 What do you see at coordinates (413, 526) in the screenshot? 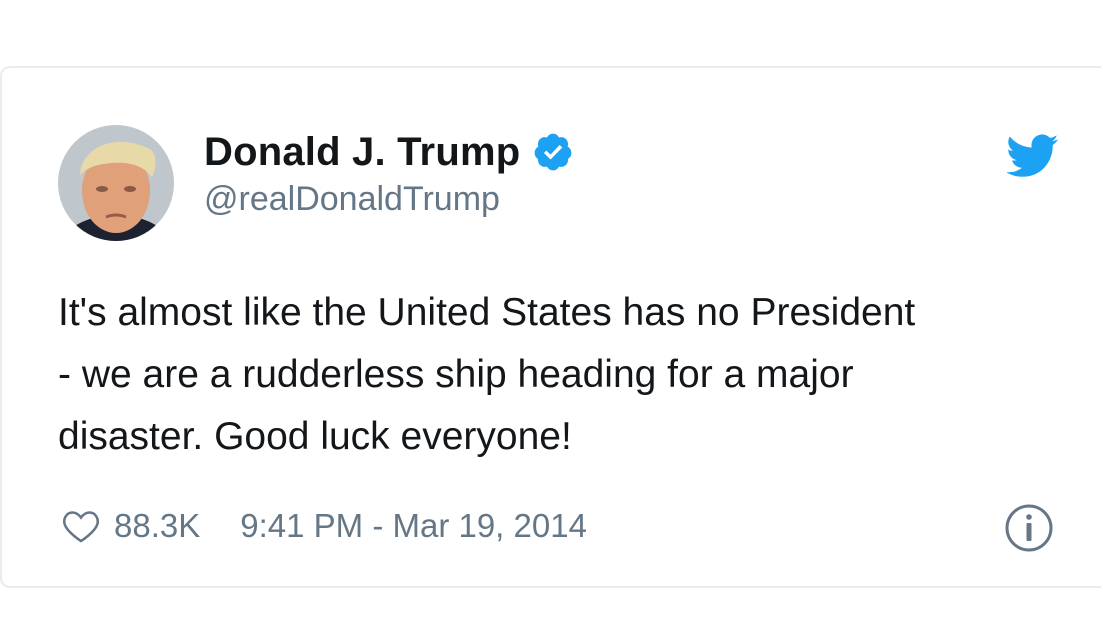
I see `timestamp: 9:41 PM - Mar 19, 2014` at bounding box center [413, 526].